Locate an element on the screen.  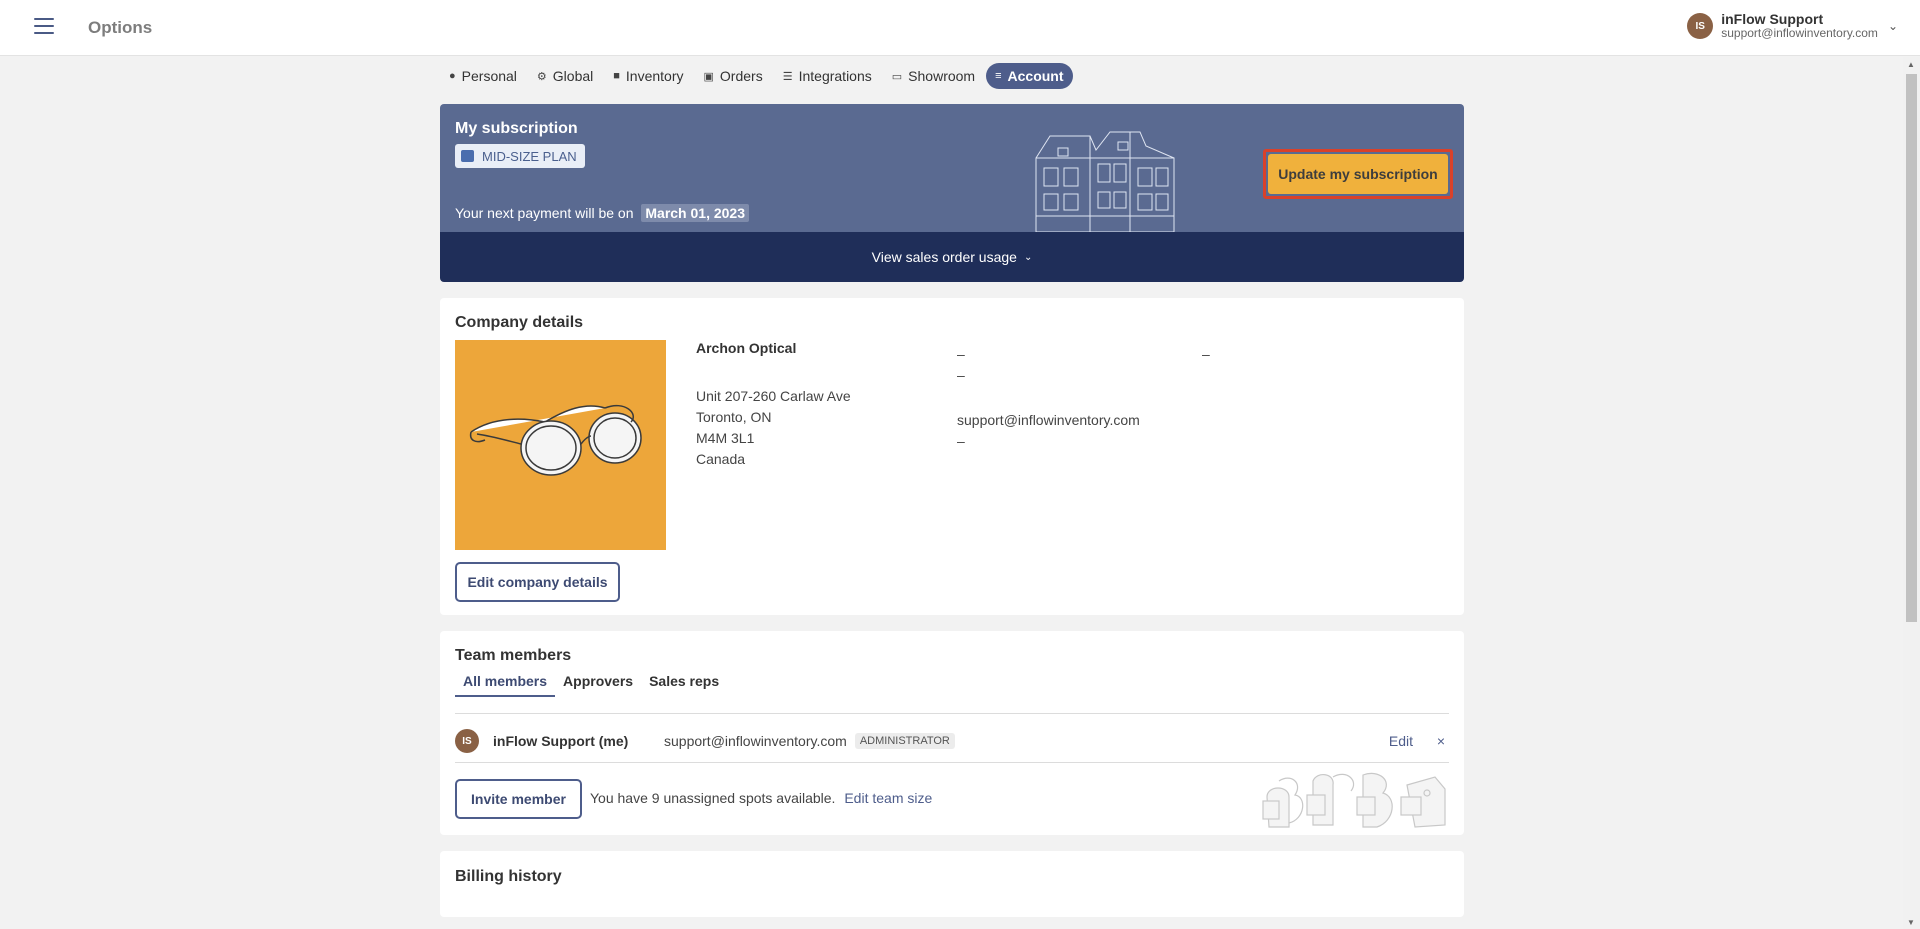
company-contact-fields: – – is located at coordinates (961, 365).